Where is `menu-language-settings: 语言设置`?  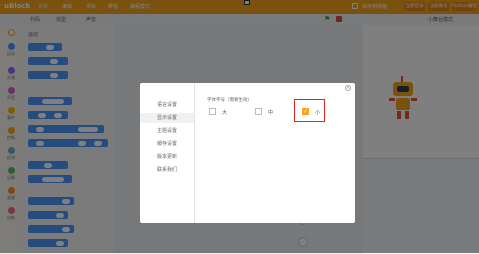
menu-language-settings: 语言设置 is located at coordinates (167, 105).